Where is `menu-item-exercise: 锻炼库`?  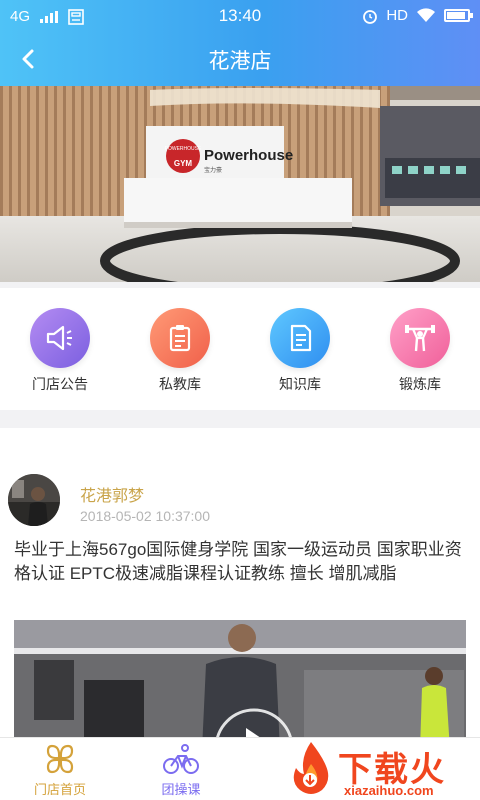 menu-item-exercise: 锻炼库 is located at coordinates (420, 349).